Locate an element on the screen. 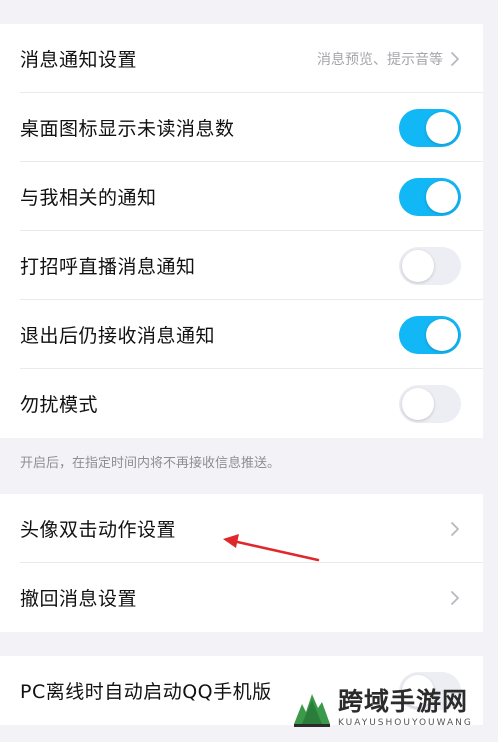 This screenshot has width=498, height=742. row-label: 桌面图标显示未读消息数 is located at coordinates (127, 129).